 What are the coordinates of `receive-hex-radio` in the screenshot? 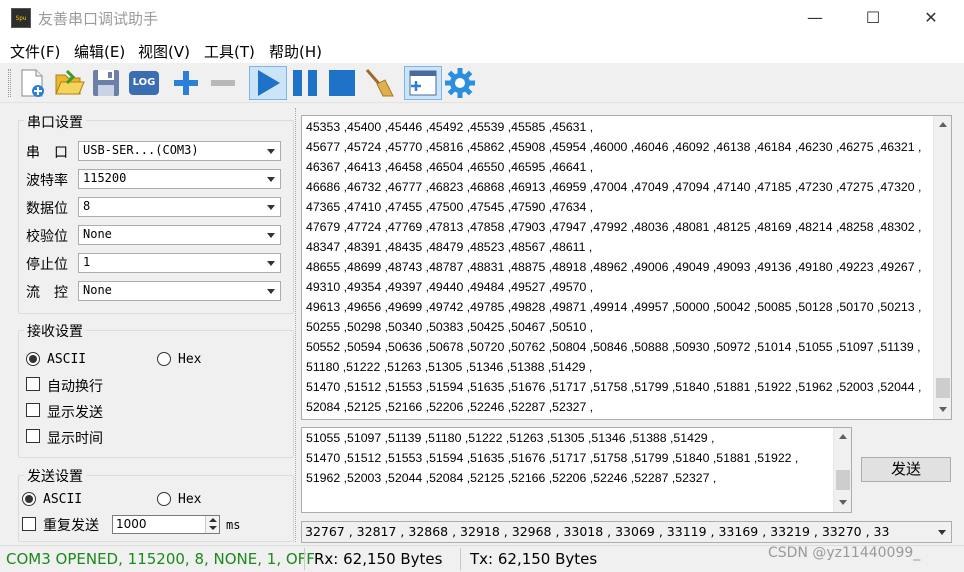 It's located at (164, 359).